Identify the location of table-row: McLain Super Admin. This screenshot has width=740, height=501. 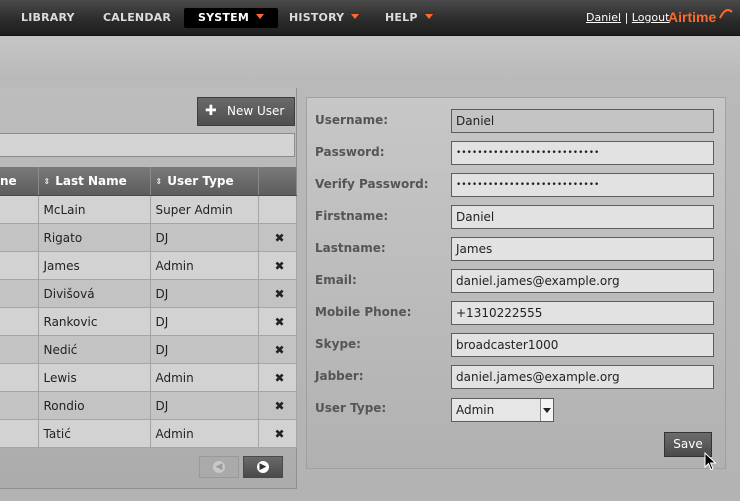
(148, 209).